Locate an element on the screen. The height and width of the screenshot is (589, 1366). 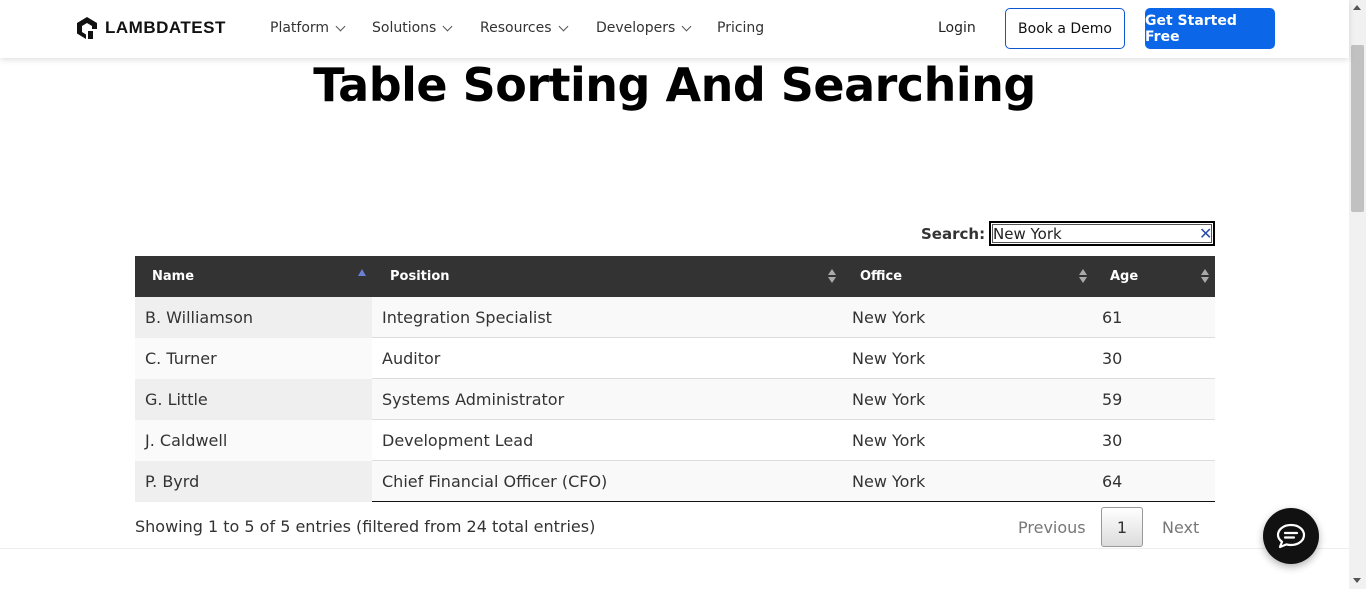
column-header-label: Name is located at coordinates (173, 276).